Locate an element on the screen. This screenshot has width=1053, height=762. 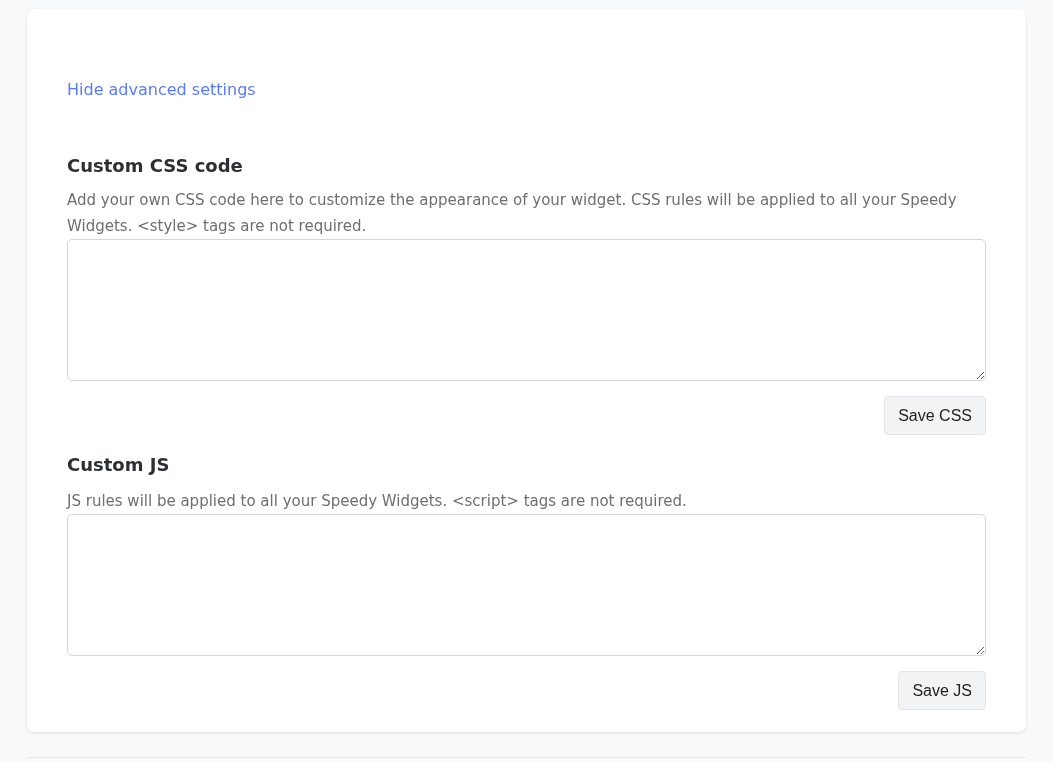
section-heading: Custom CSS code is located at coordinates (155, 166).